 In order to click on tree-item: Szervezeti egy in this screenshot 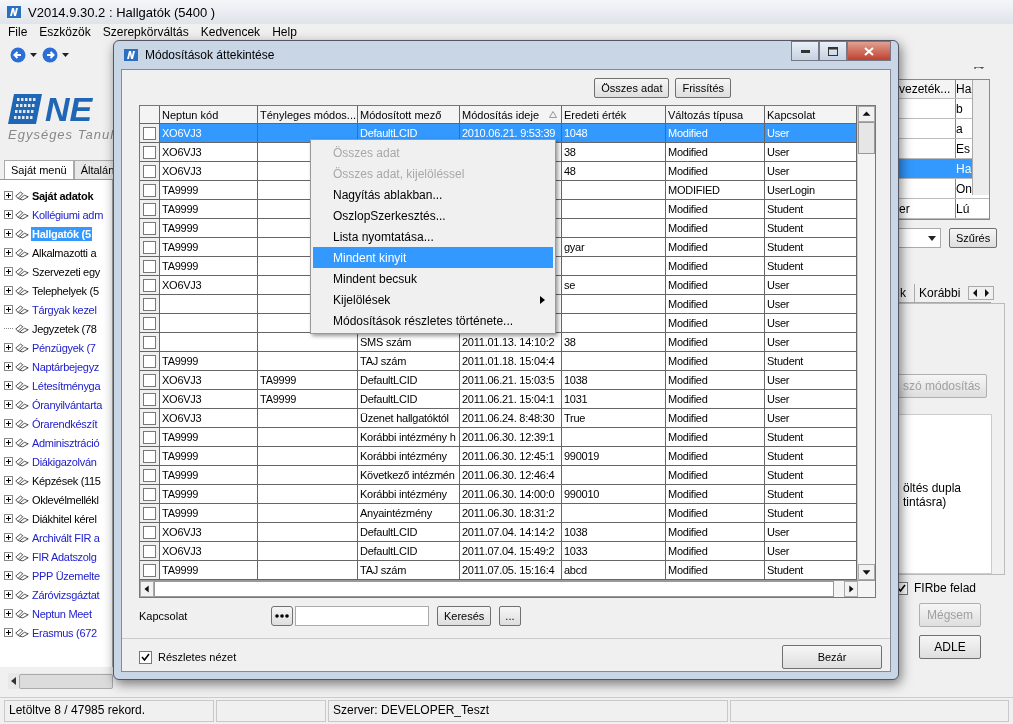, I will do `click(66, 271)`.